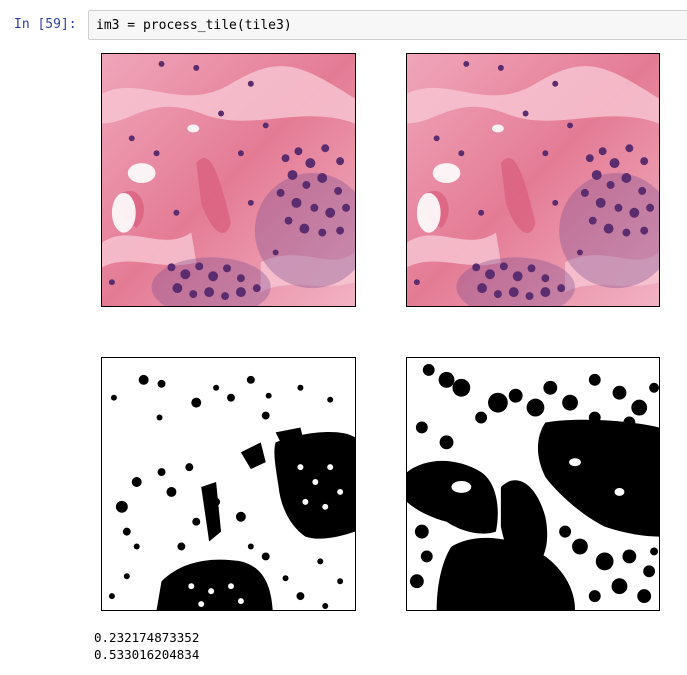 This screenshot has height=675, width=687. Describe the element at coordinates (533, 484) in the screenshot. I see `dilated-mask-image` at that location.